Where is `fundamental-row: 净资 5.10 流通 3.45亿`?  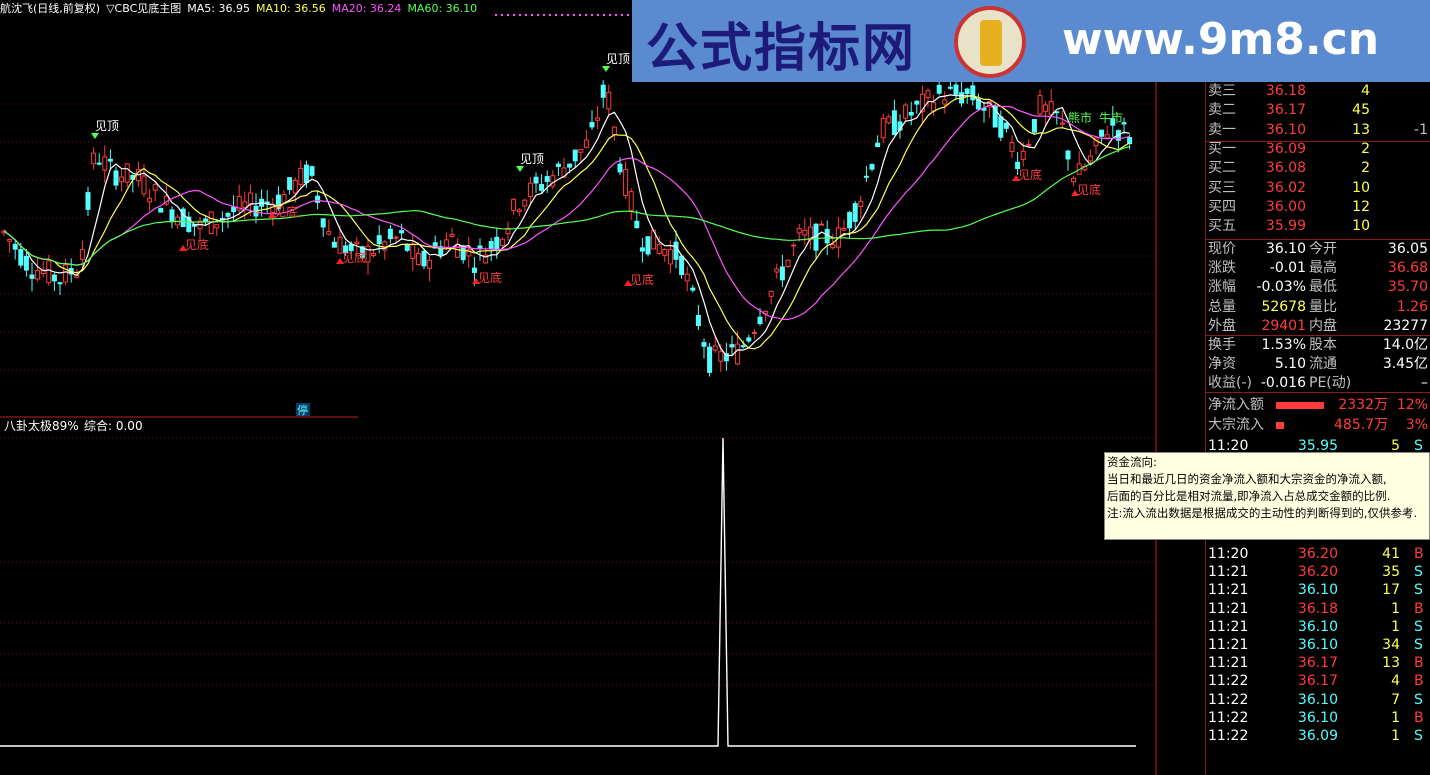
fundamental-row: 净资 5.10 流通 3.45亿 is located at coordinates (1318, 364).